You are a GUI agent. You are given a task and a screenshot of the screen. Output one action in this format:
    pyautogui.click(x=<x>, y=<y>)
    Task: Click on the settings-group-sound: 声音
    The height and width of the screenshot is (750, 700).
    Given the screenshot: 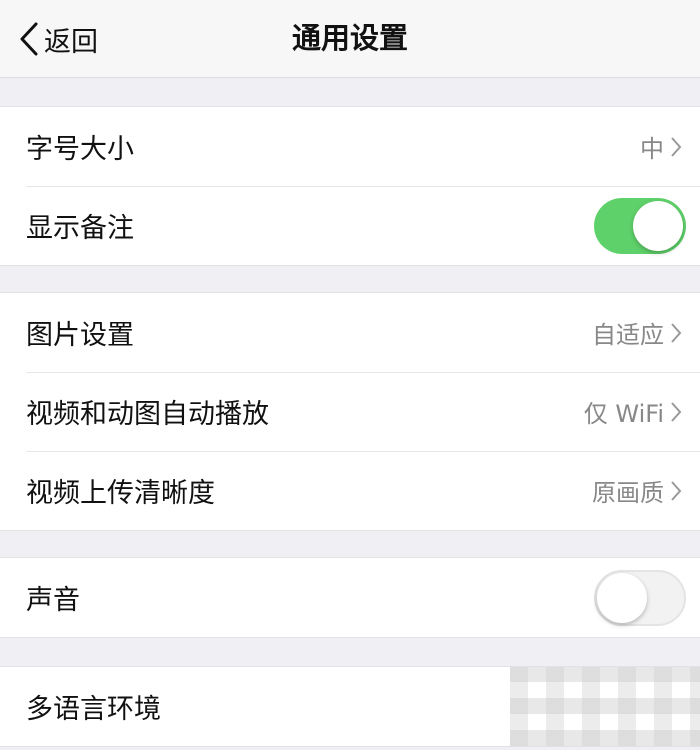 What is the action you would take?
    pyautogui.click(x=350, y=597)
    